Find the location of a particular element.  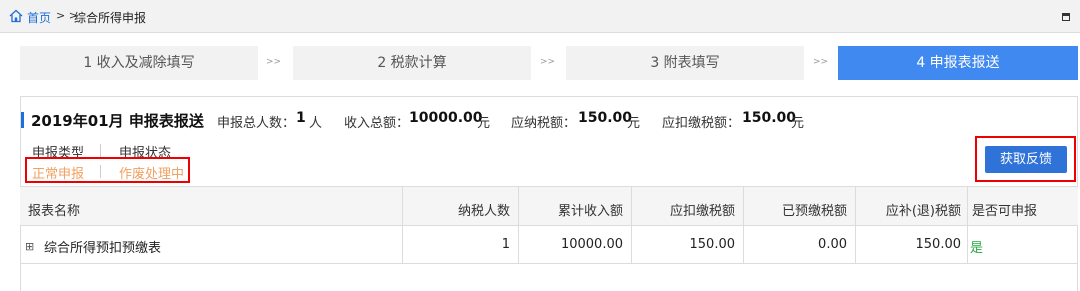

col-header-can-declare: 是否可申报 is located at coordinates (1005, 211).